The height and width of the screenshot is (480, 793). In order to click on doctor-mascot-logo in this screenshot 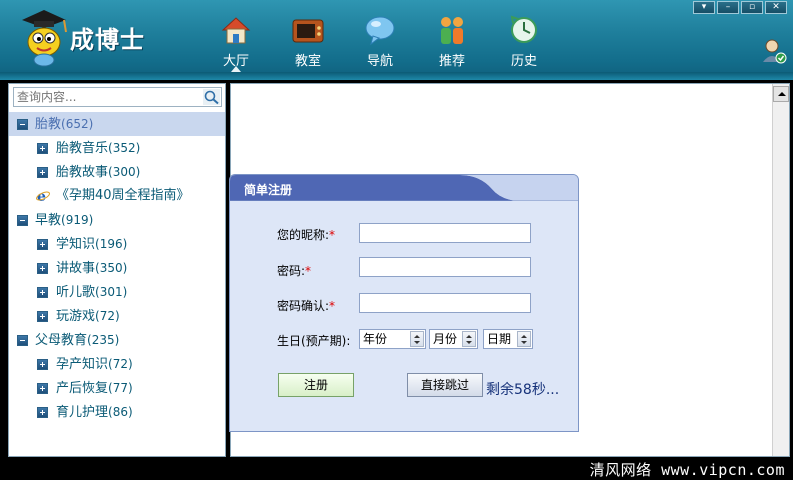, I will do `click(44, 38)`.